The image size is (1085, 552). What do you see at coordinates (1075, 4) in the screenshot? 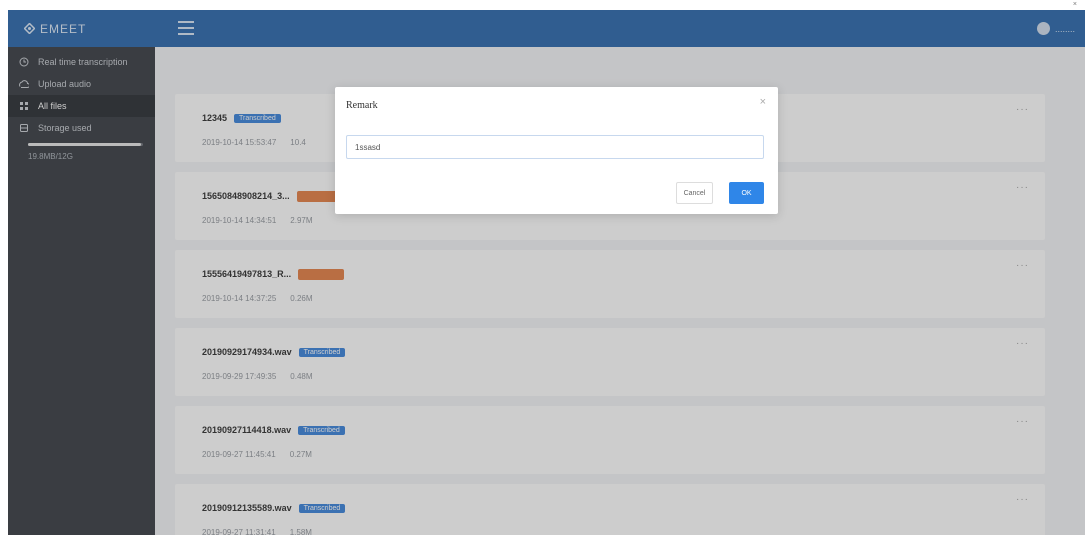
I see `window-close-icon: ×` at bounding box center [1075, 4].